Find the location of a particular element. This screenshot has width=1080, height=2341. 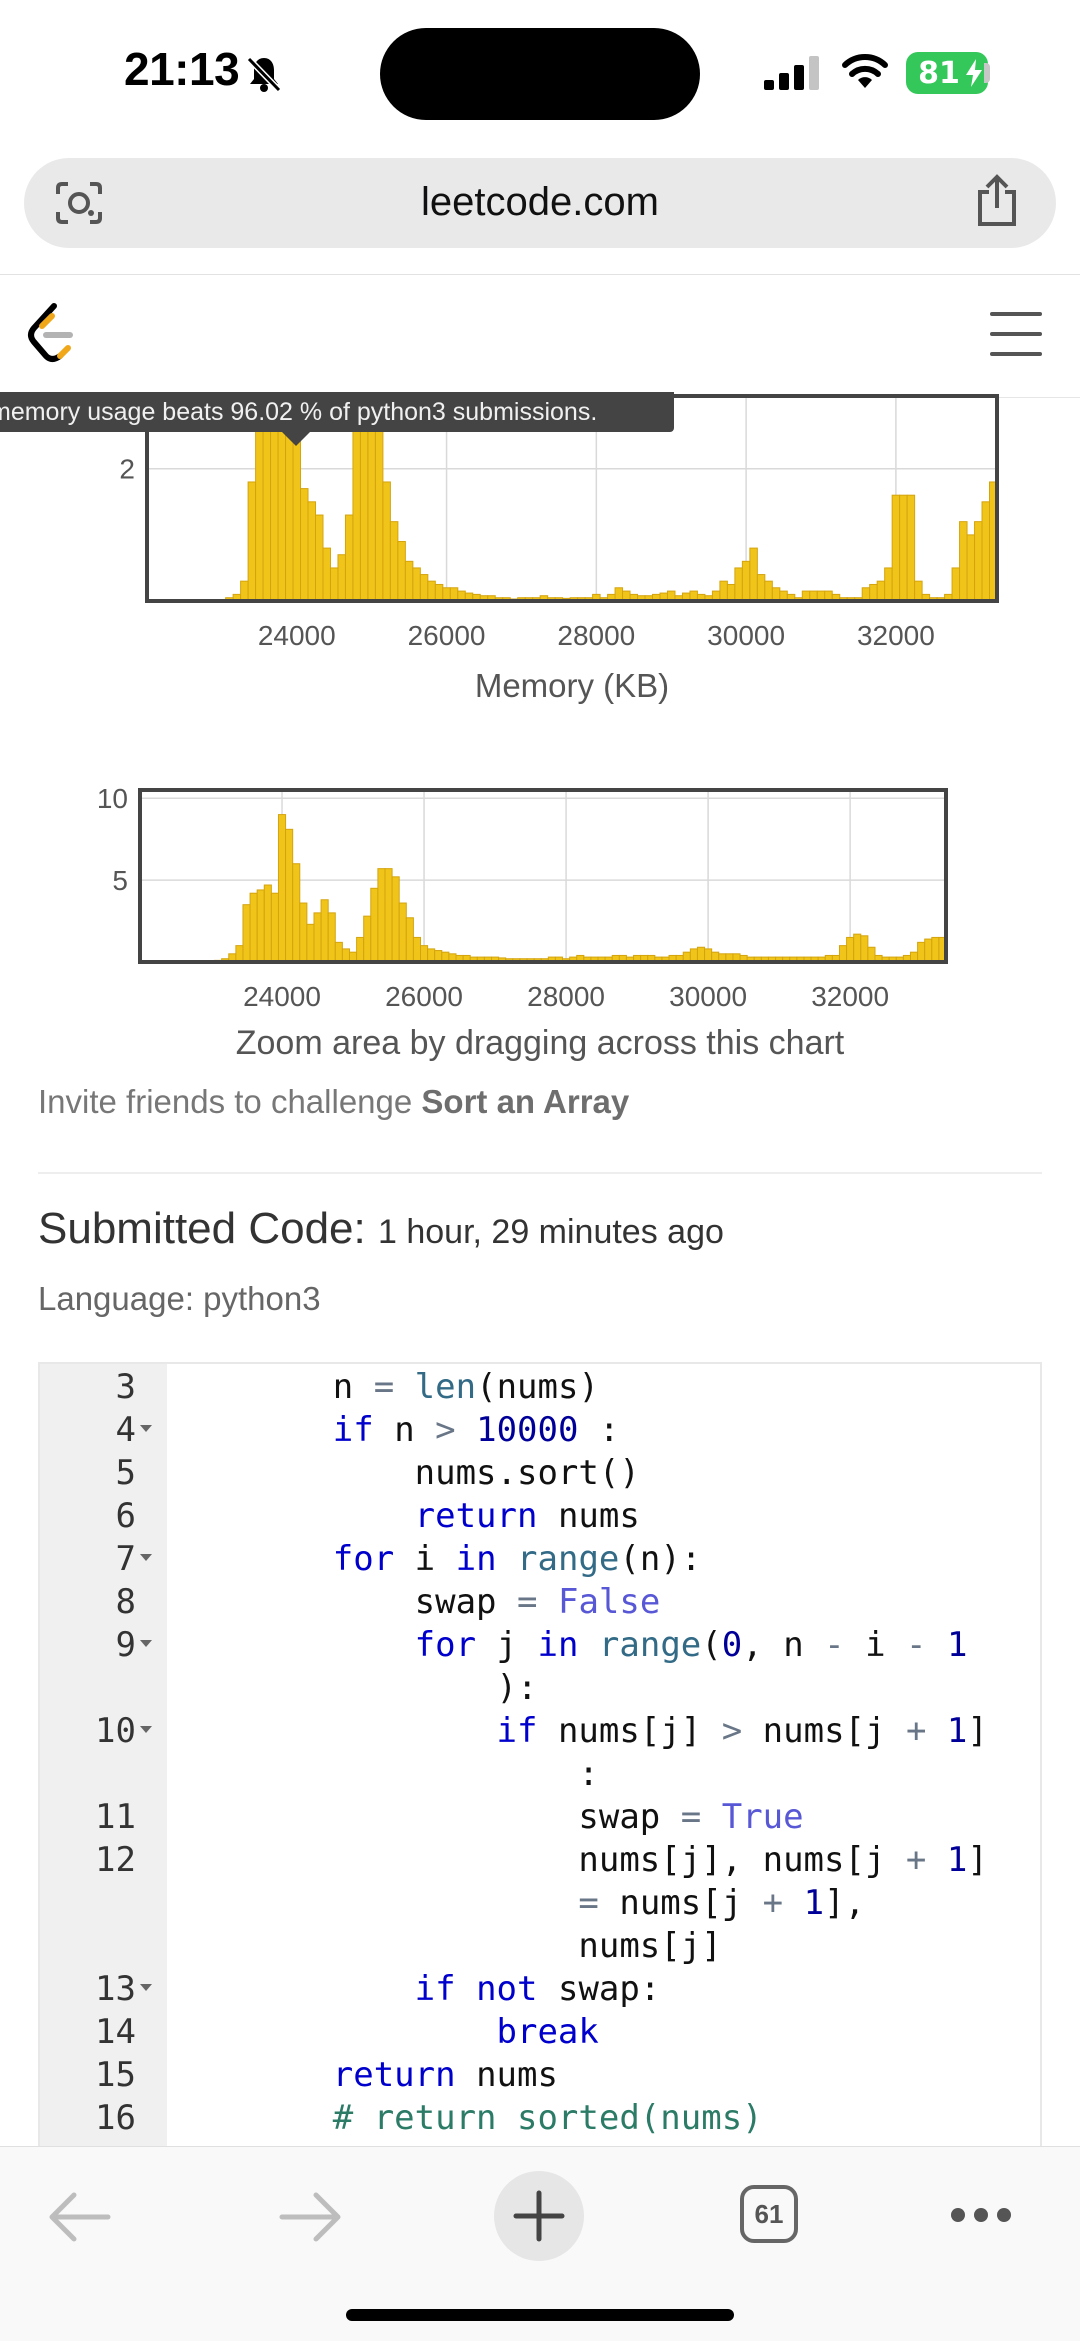

code-line: 3 n = len(nums) is located at coordinates (540, 1387).